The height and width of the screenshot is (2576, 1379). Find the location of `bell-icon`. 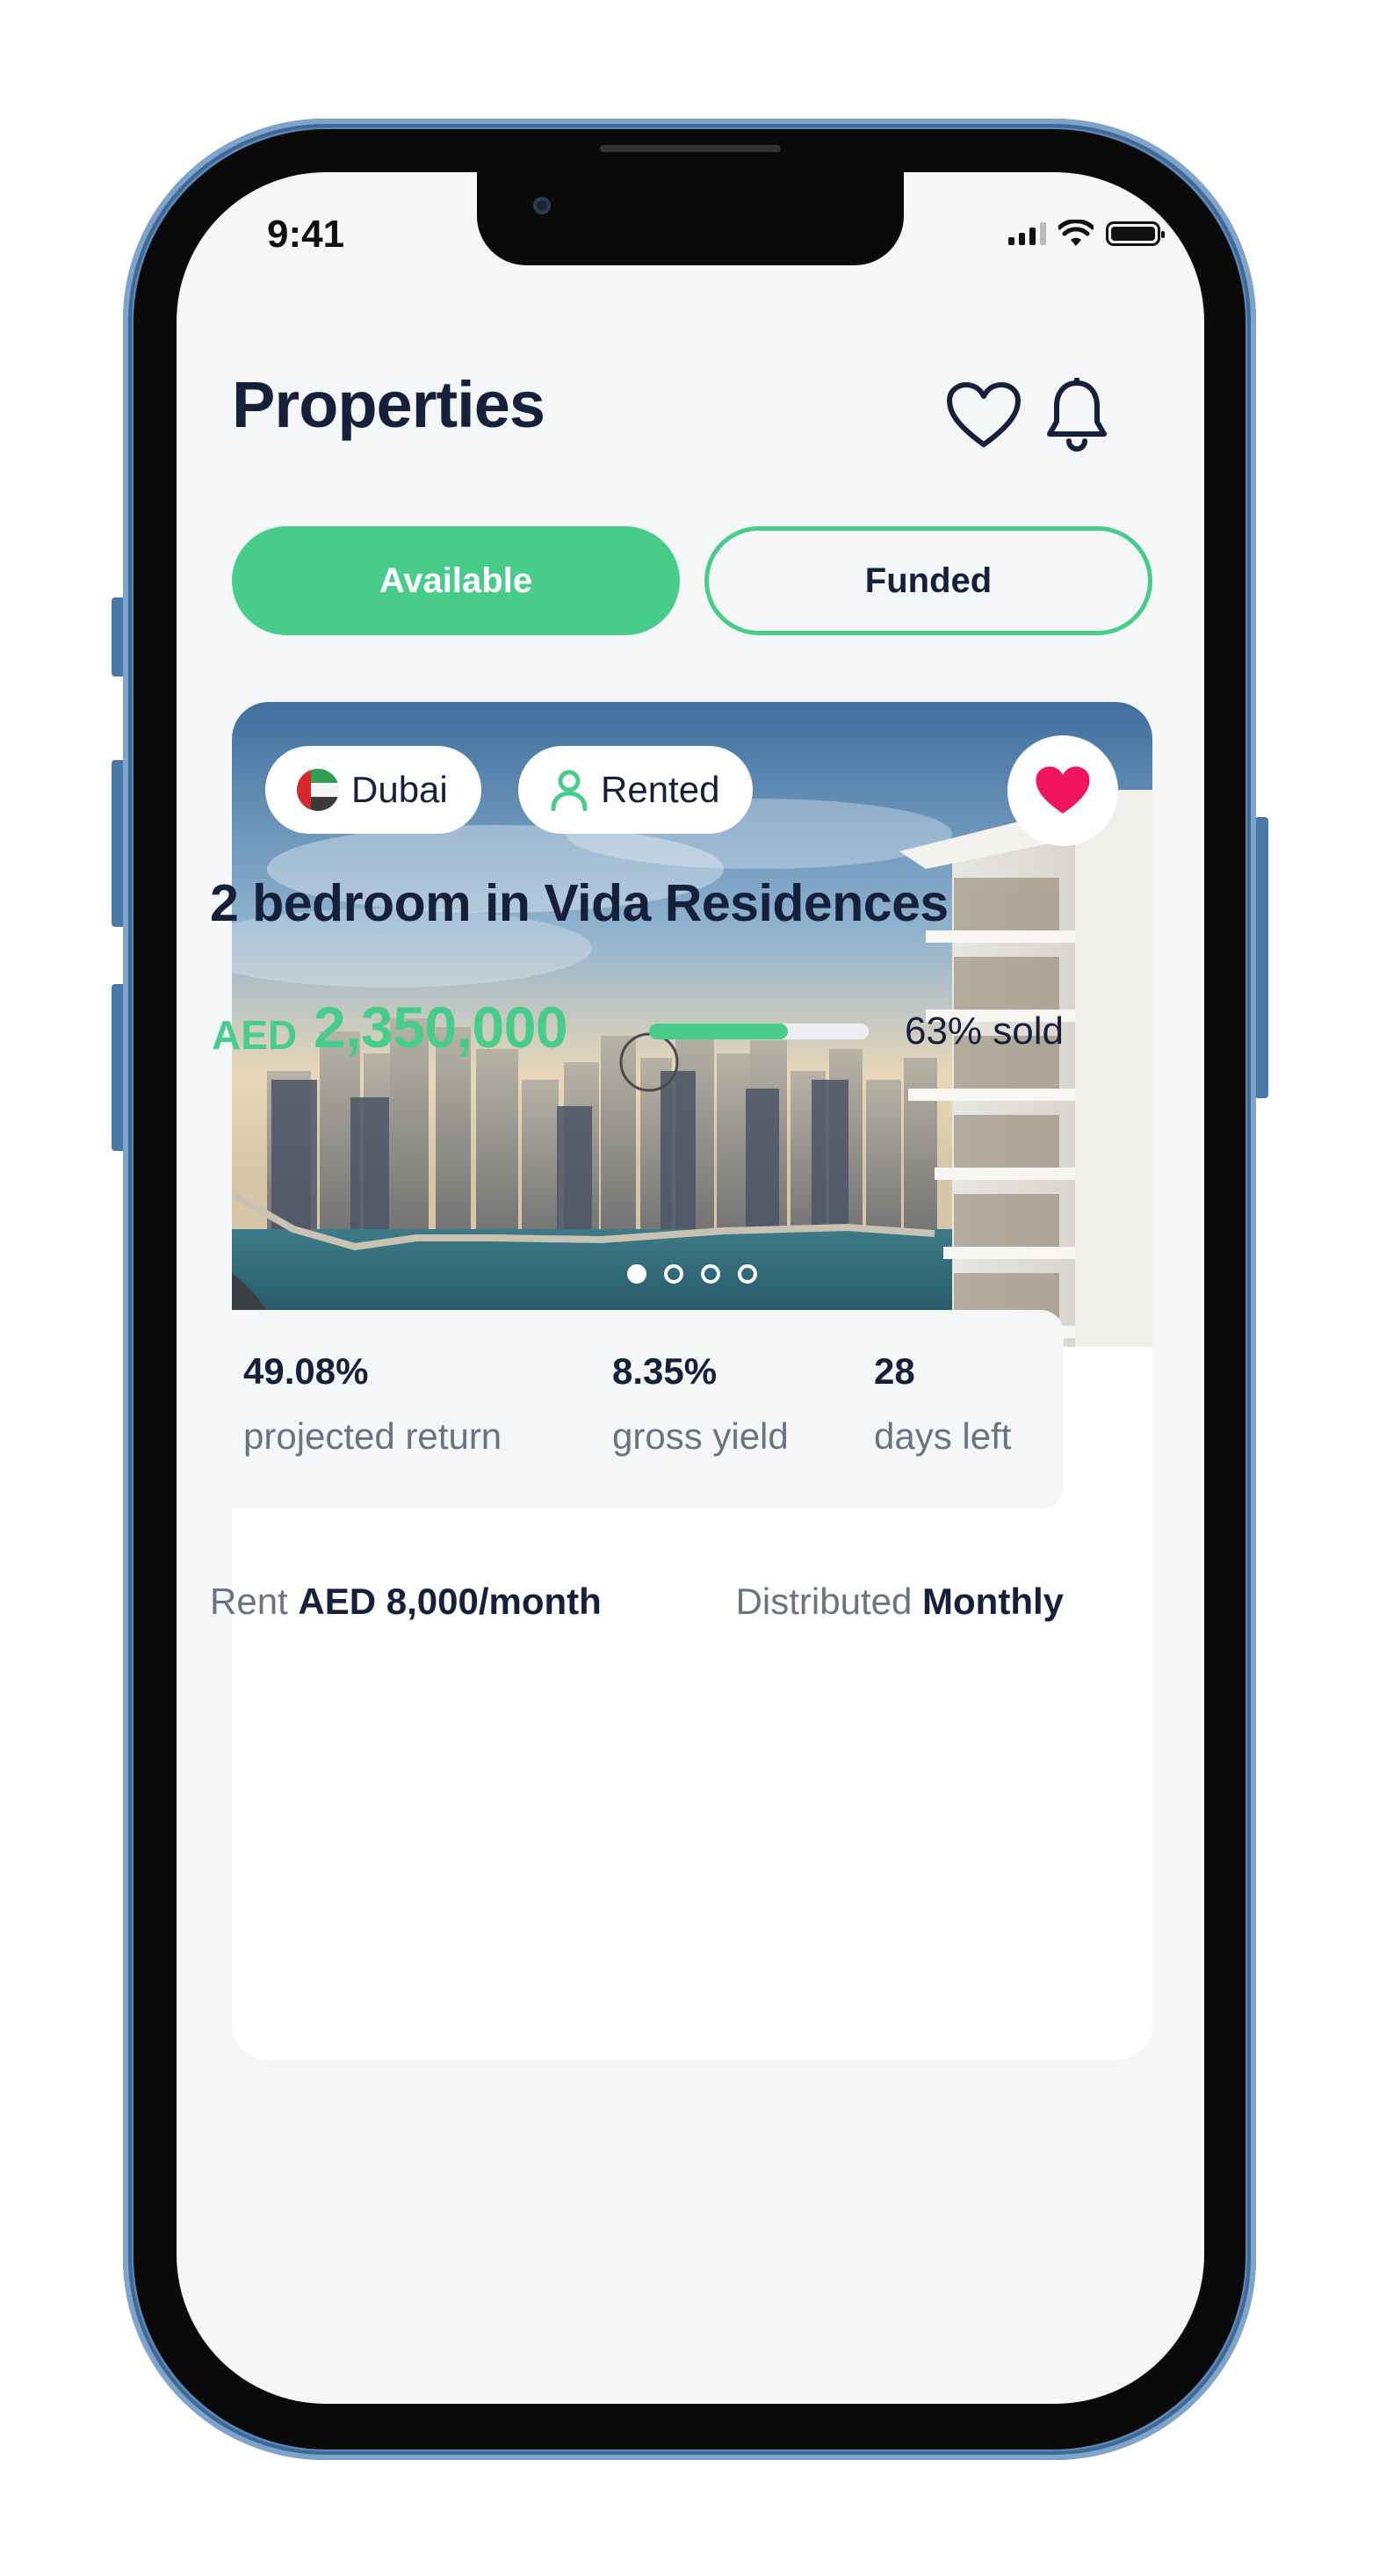

bell-icon is located at coordinates (1077, 415).